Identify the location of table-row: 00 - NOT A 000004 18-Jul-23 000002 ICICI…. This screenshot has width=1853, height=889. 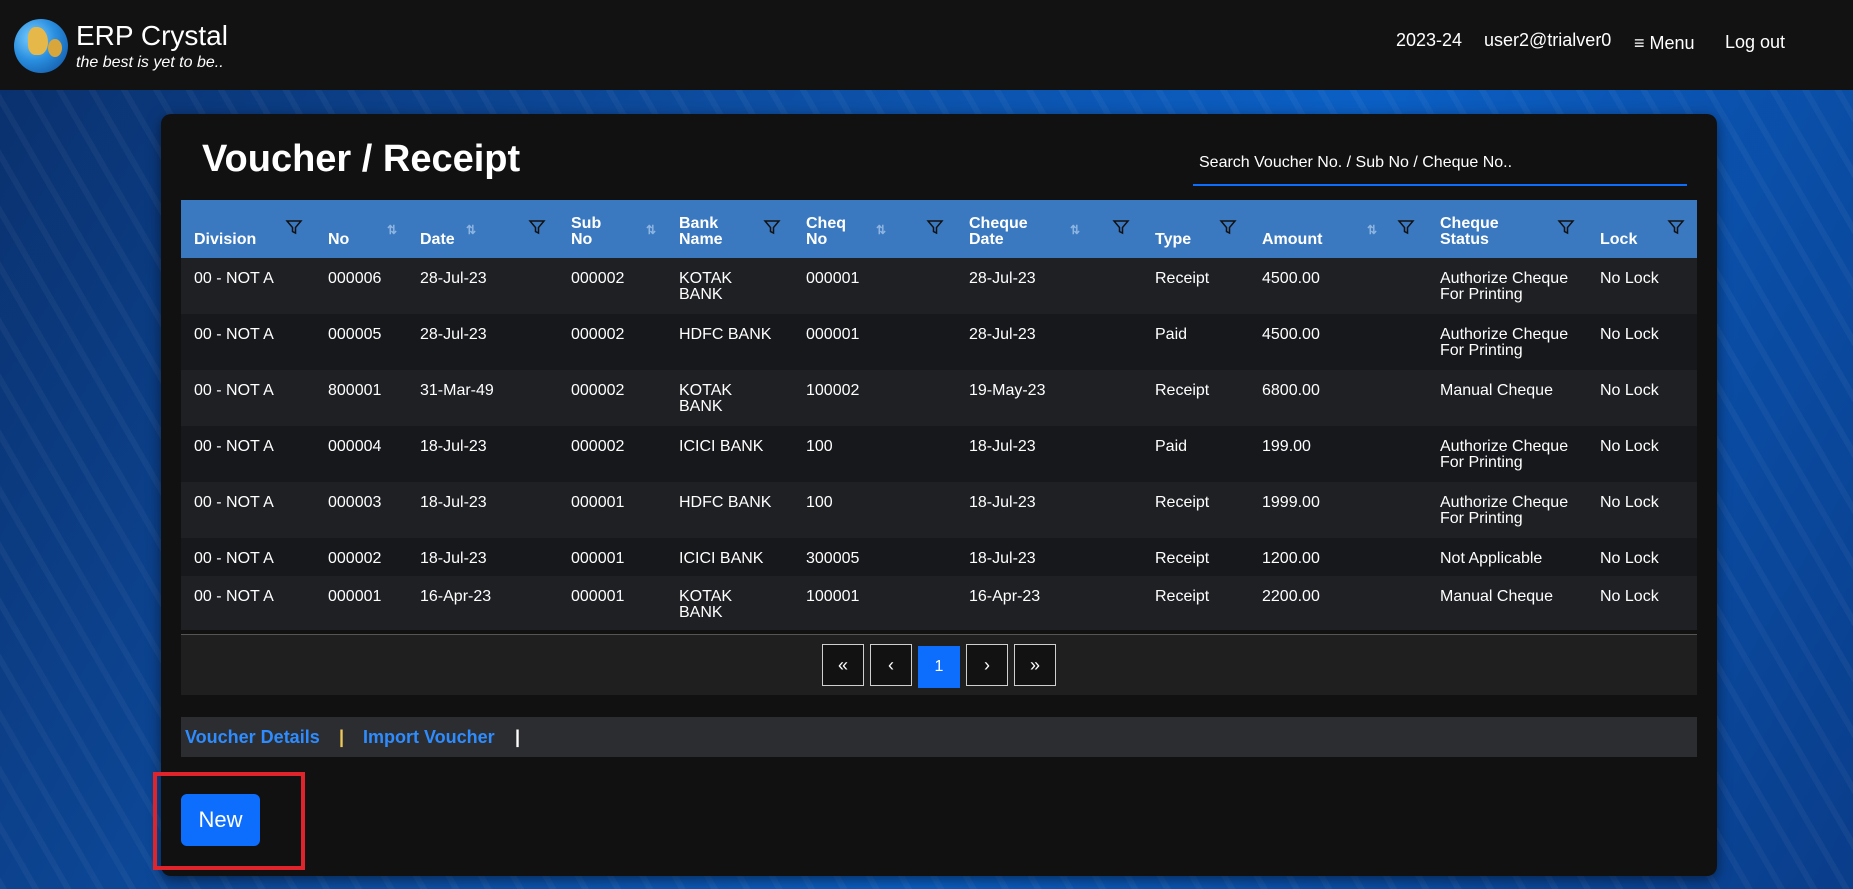
(939, 454).